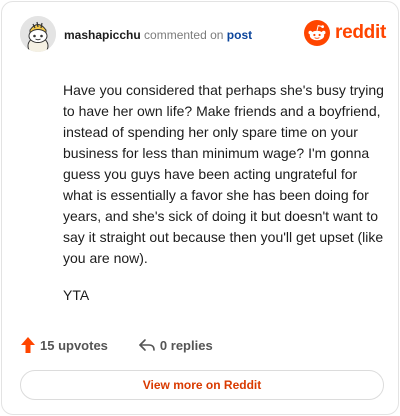  I want to click on upvote-button: 15 upvotes, so click(64, 345).